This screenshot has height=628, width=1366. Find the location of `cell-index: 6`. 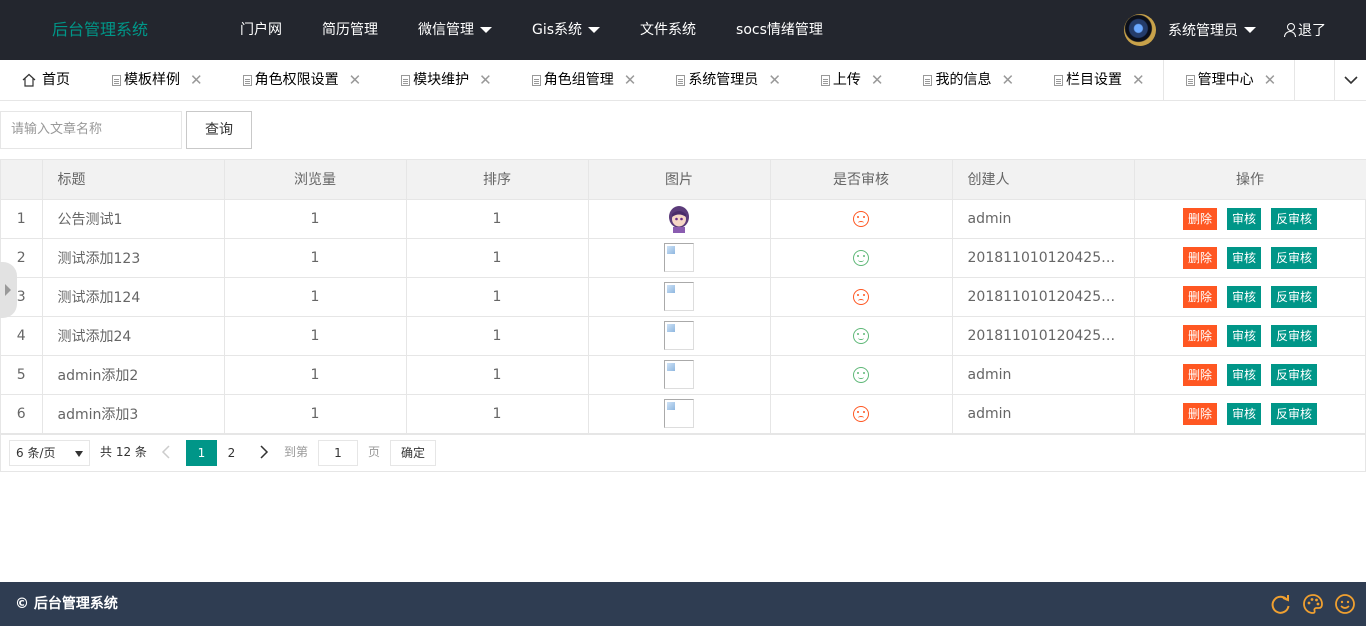

cell-index: 6 is located at coordinates (22, 414).